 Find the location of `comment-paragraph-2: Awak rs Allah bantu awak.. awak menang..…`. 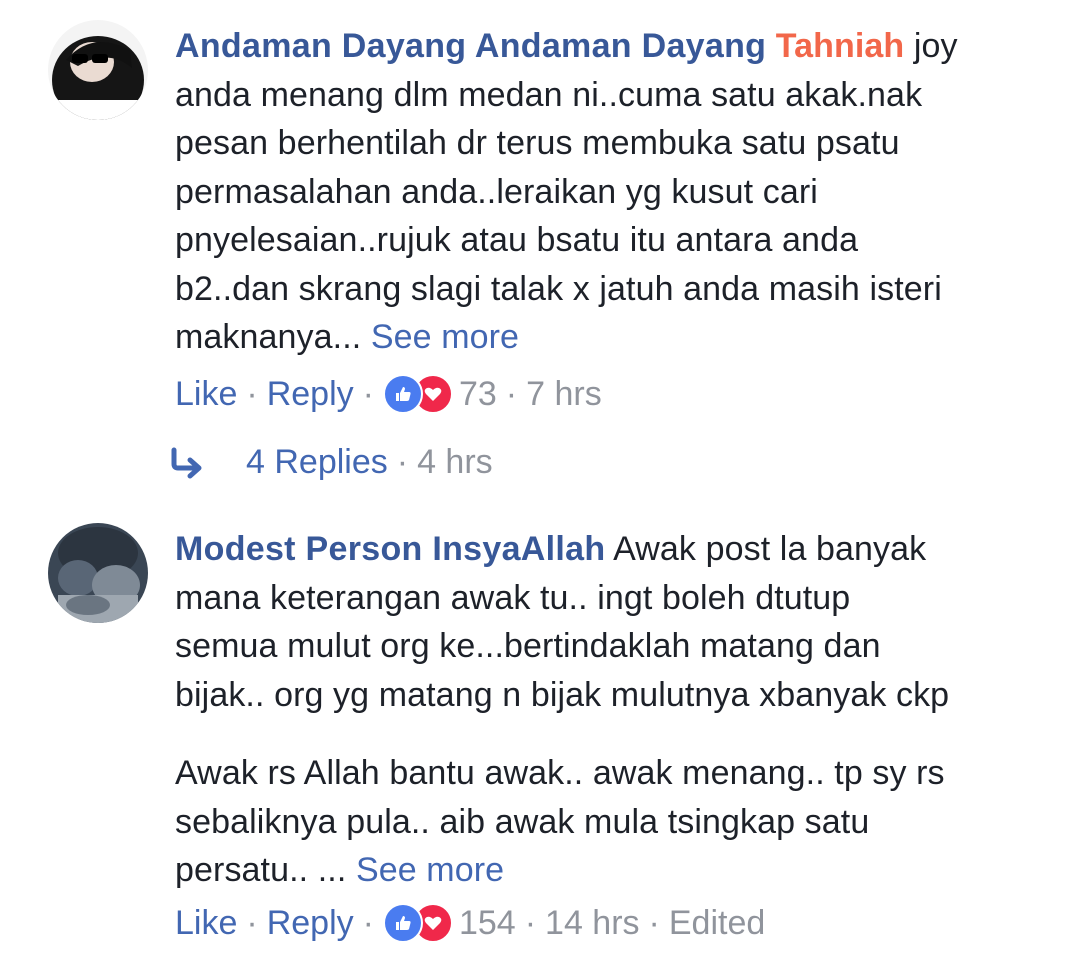

comment-paragraph-2: Awak rs Allah bantu awak.. awak menang..… is located at coordinates (612, 822).